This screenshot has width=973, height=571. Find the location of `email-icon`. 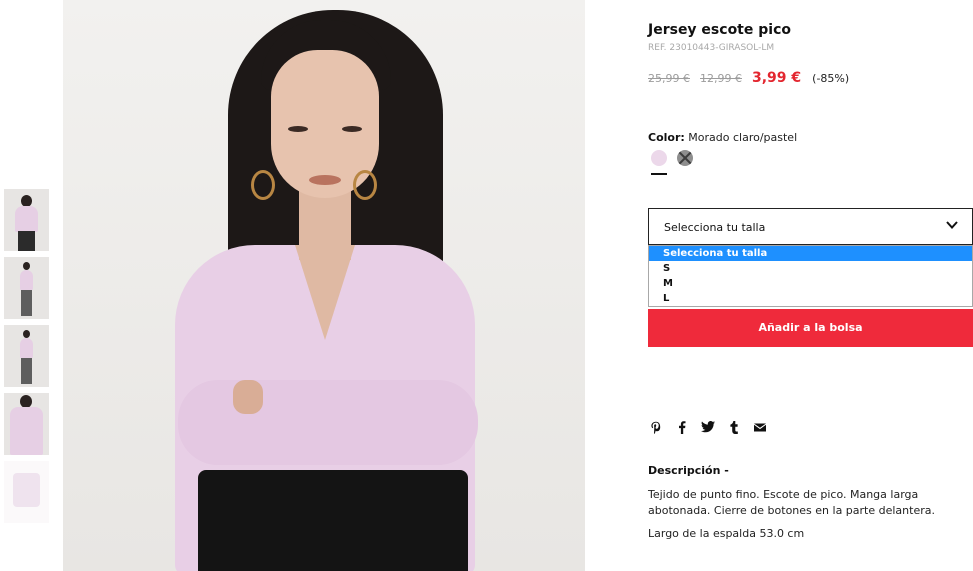

email-icon is located at coordinates (760, 427).